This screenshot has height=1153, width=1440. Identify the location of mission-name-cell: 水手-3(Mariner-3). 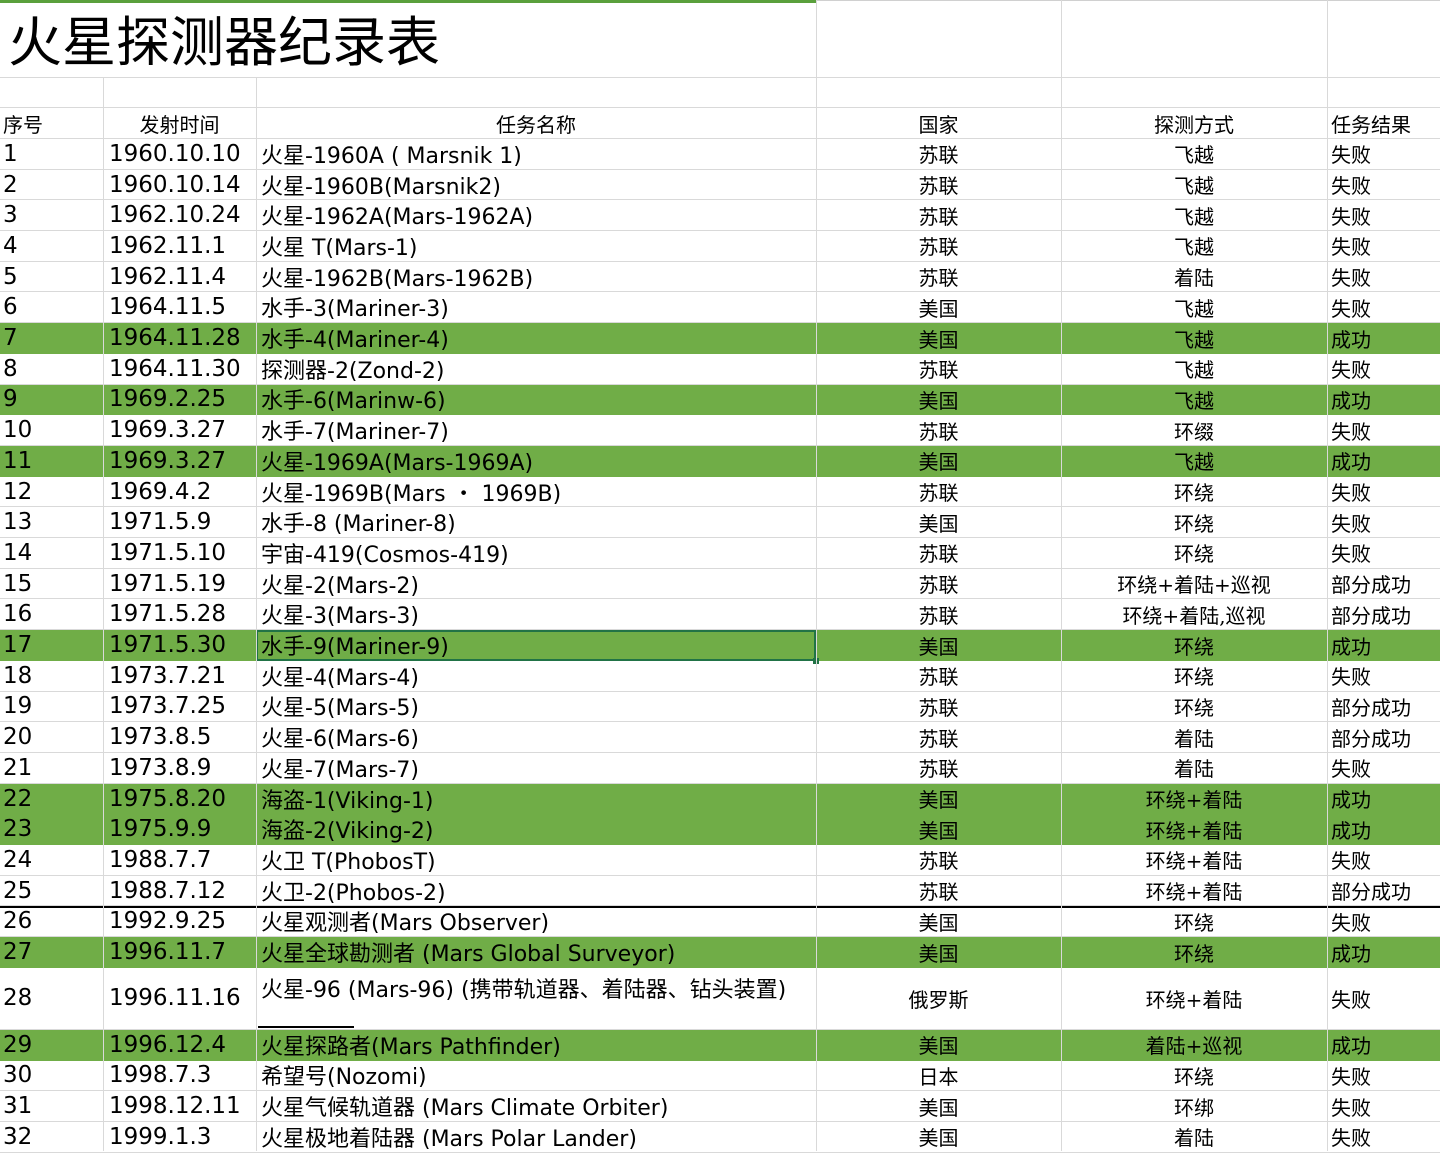
(536, 307).